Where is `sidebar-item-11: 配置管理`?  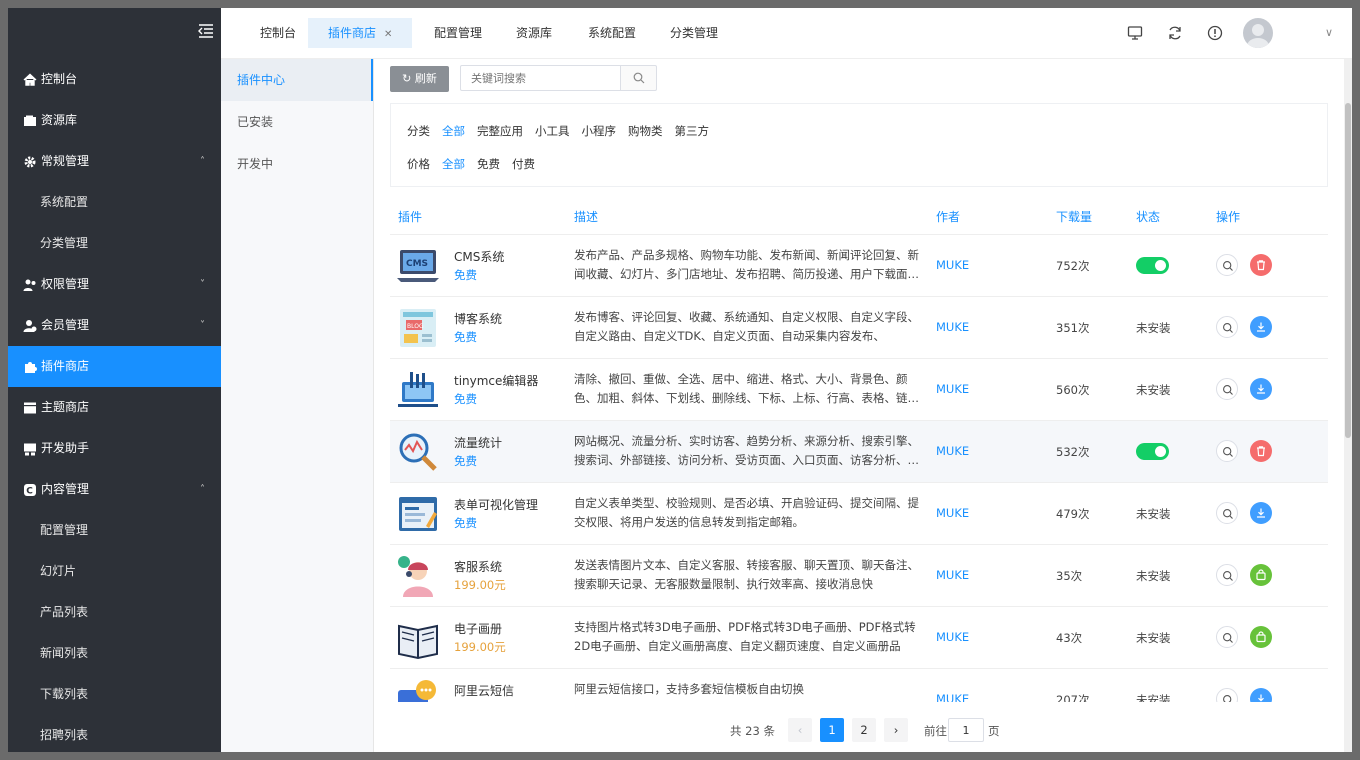 sidebar-item-11: 配置管理 is located at coordinates (114, 530).